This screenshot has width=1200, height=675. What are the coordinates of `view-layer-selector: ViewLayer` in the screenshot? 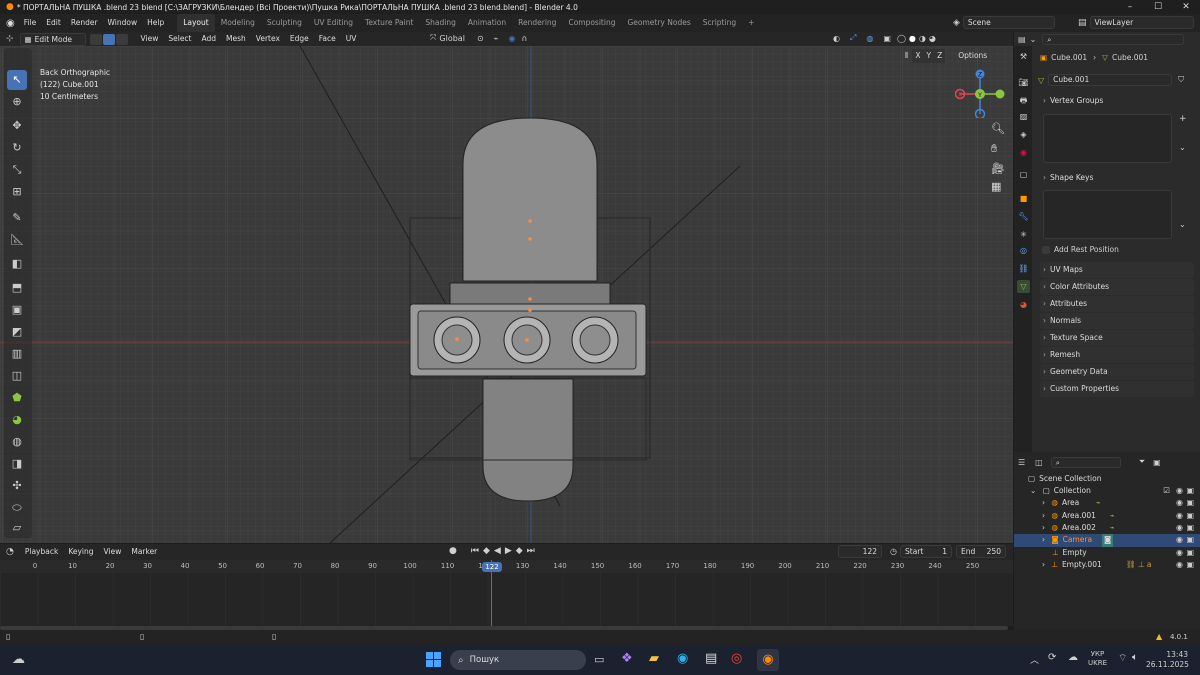 It's located at (1141, 22).